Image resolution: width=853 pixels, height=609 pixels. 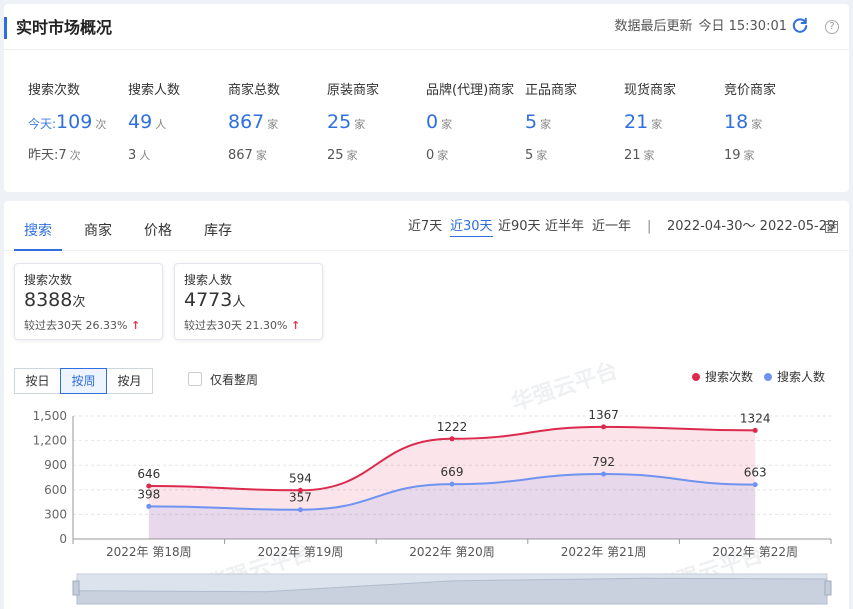 I want to click on x-tick-label: 2022年 第21周, so click(x=604, y=552).